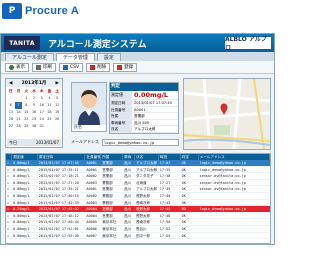 Image resolution: width=320 pixels, height=275 pixels. I want to click on table-cell: 2013/01/07 17:42:33, so click(58, 202).